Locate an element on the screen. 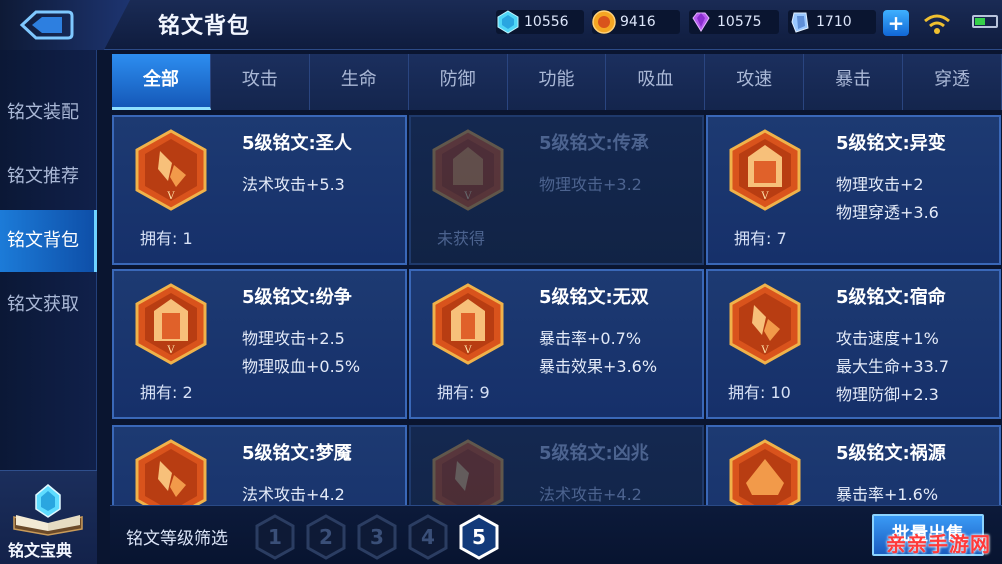 This screenshot has width=1002, height=564. inscription-name: 5级铭文:祸源 is located at coordinates (891, 453).